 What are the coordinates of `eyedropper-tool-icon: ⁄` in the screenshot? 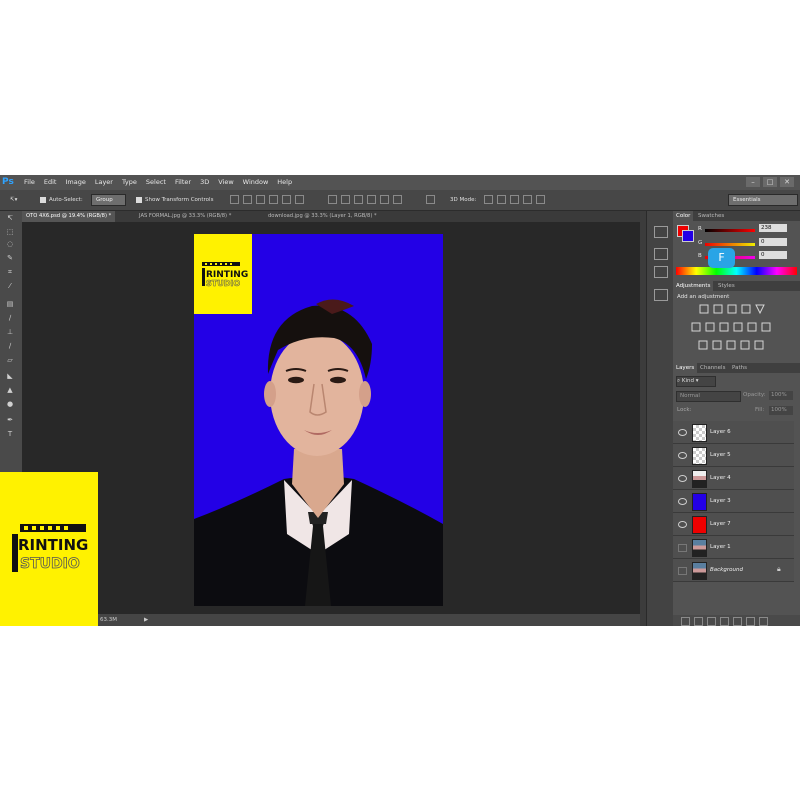 It's located at (10, 286).